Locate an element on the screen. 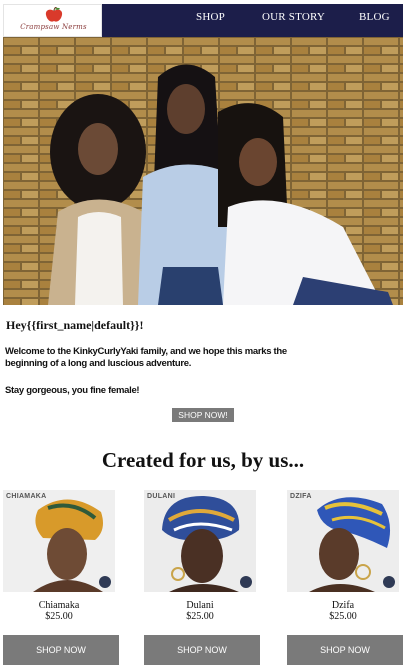 This screenshot has width=406, height=670. product-image: CHIAMAKA is located at coordinates (59, 541).